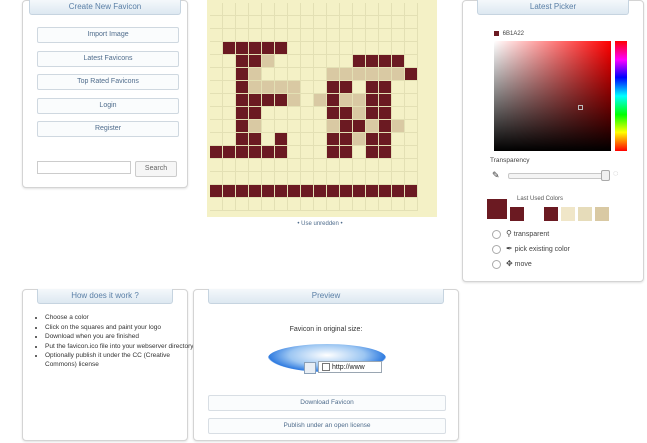 The width and height of the screenshot is (647, 443). Describe the element at coordinates (496, 234) in the screenshot. I see `transparent-radio` at that location.